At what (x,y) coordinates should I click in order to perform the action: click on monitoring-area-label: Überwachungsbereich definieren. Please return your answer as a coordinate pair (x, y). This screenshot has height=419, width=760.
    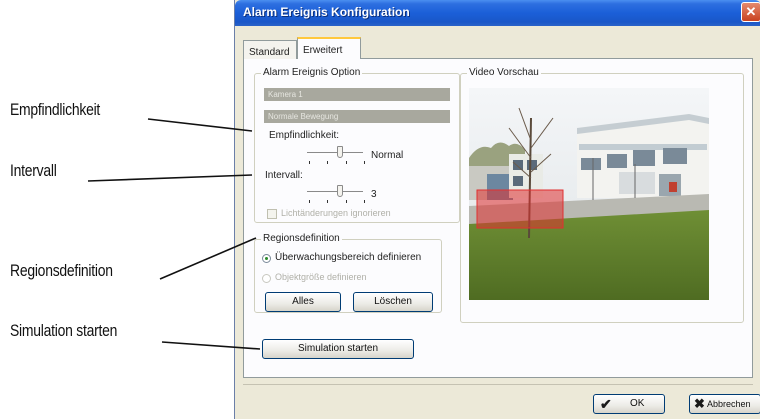
    Looking at the image, I should click on (348, 257).